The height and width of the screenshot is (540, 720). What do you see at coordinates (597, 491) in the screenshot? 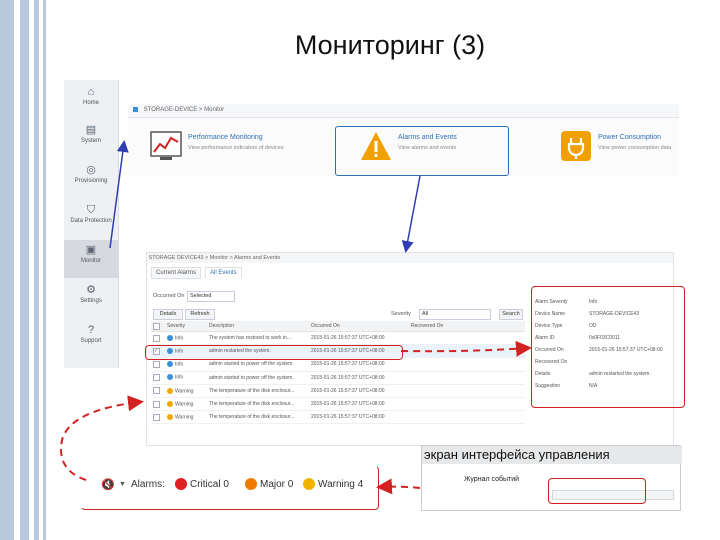
I see `highlight-mgmt-alarm-area` at bounding box center [597, 491].